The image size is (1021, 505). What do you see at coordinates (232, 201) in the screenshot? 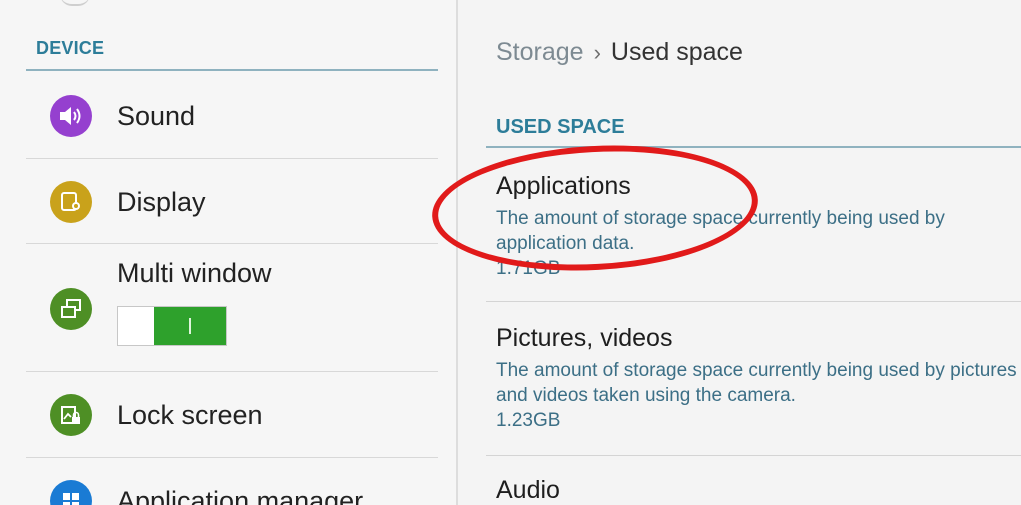
I see `menu-item-display: Display` at bounding box center [232, 201].